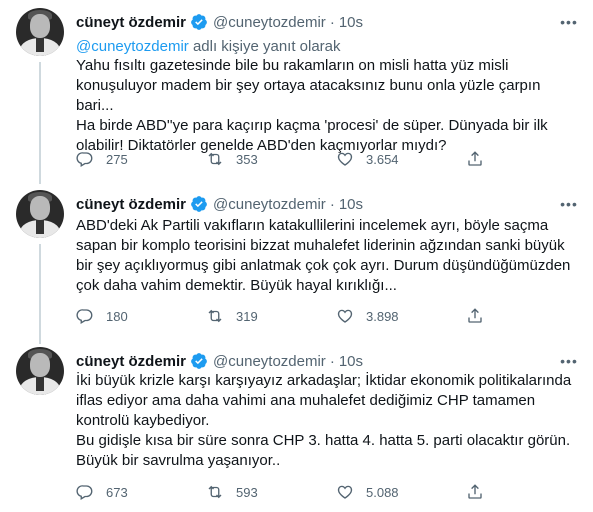  I want to click on like-button: 3.654, so click(401, 159).